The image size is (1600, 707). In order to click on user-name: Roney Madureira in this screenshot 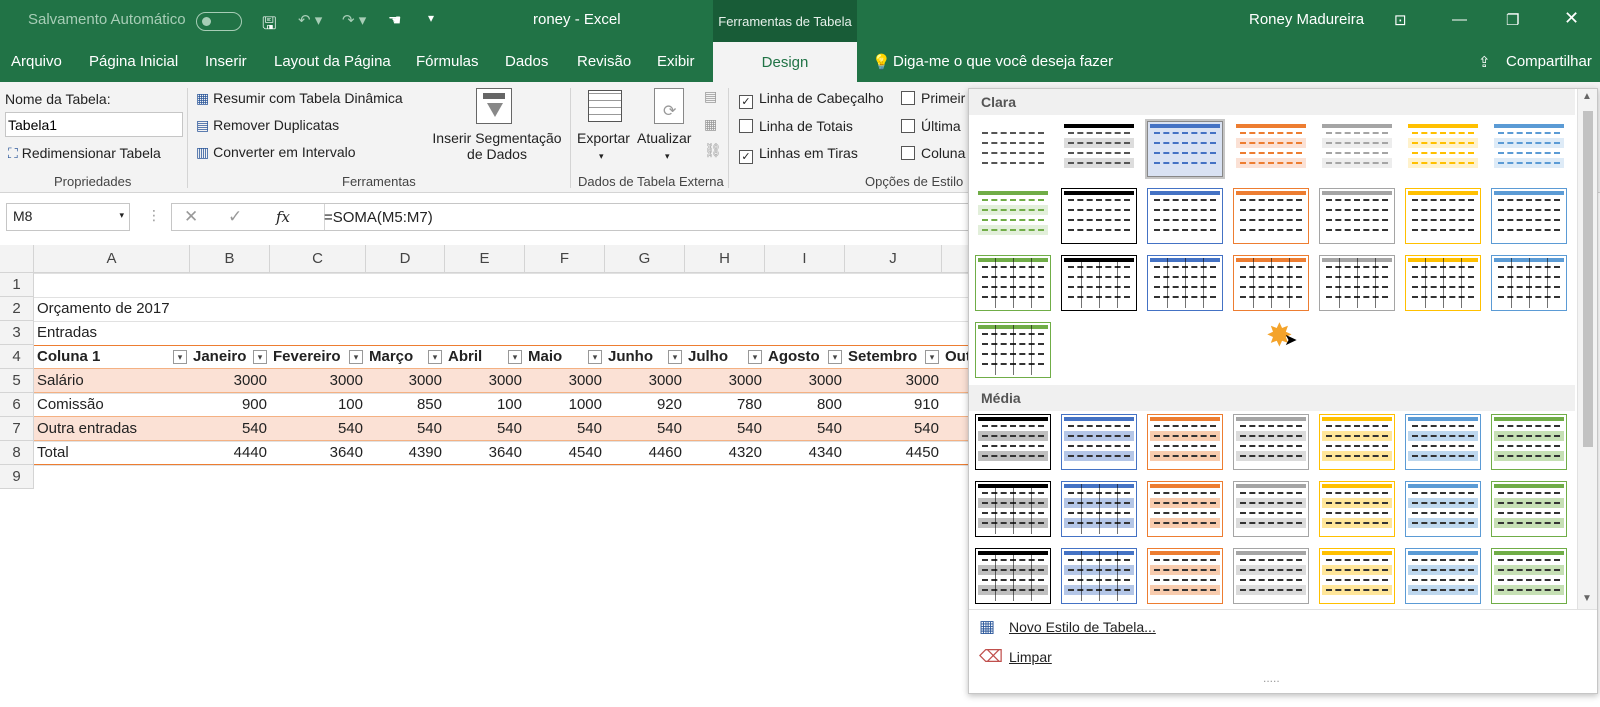, I will do `click(1306, 19)`.